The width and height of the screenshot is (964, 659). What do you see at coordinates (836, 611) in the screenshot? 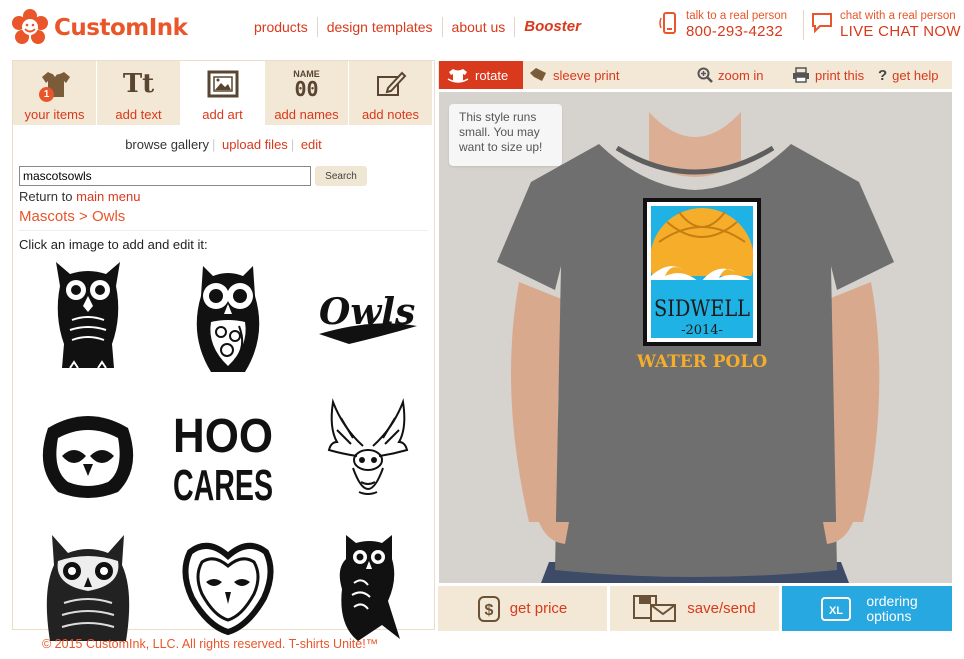
I see `xl-tag-text: XL` at bounding box center [836, 611].